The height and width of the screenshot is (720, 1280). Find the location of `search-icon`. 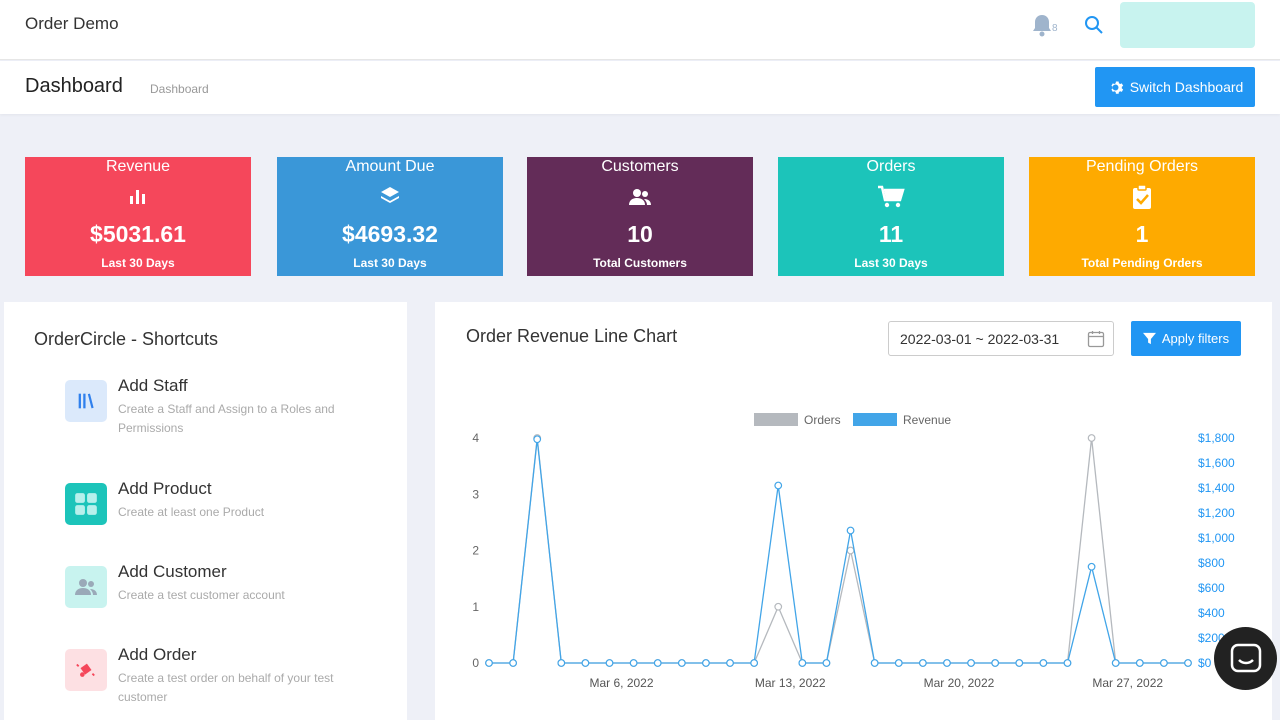

search-icon is located at coordinates (1094, 25).